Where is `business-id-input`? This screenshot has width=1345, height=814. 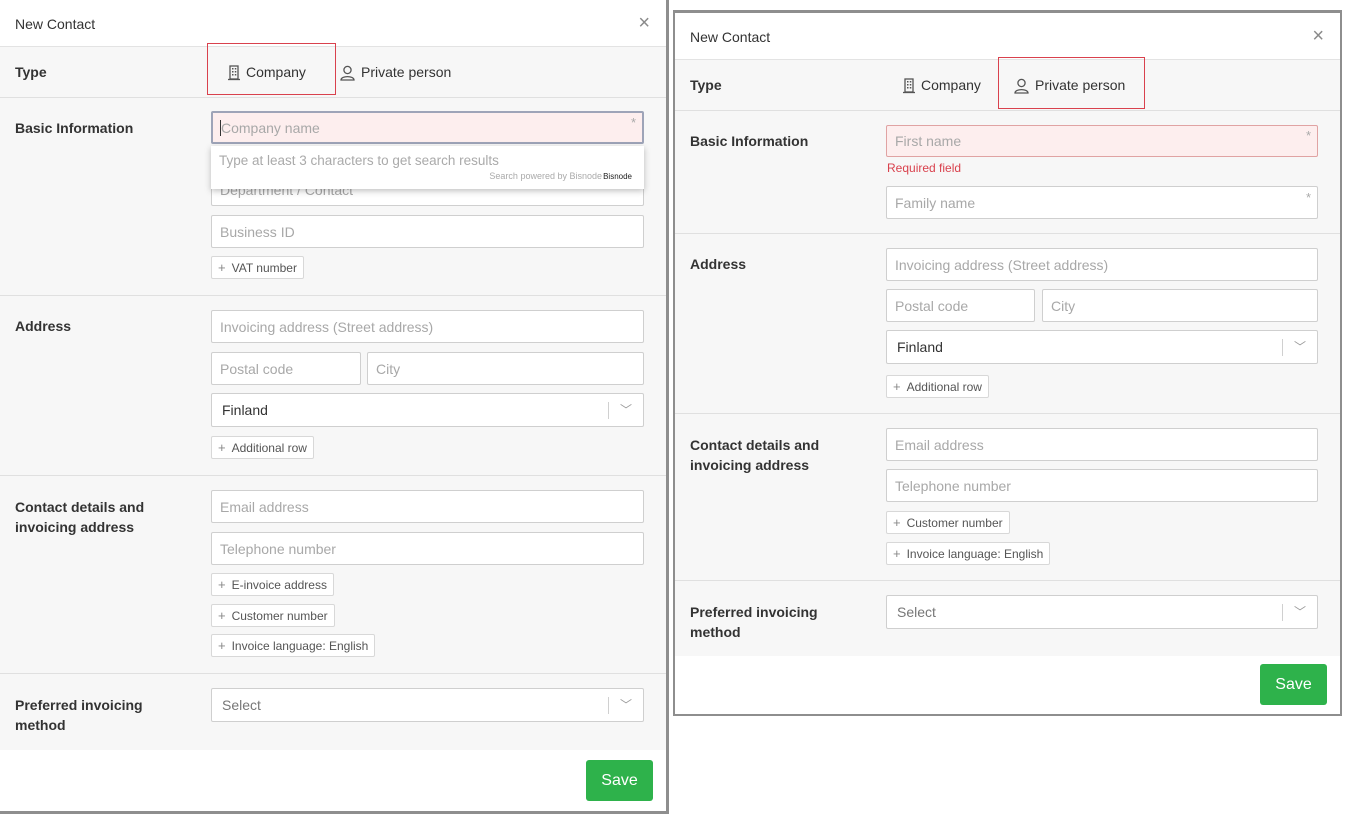
business-id-input is located at coordinates (427, 231).